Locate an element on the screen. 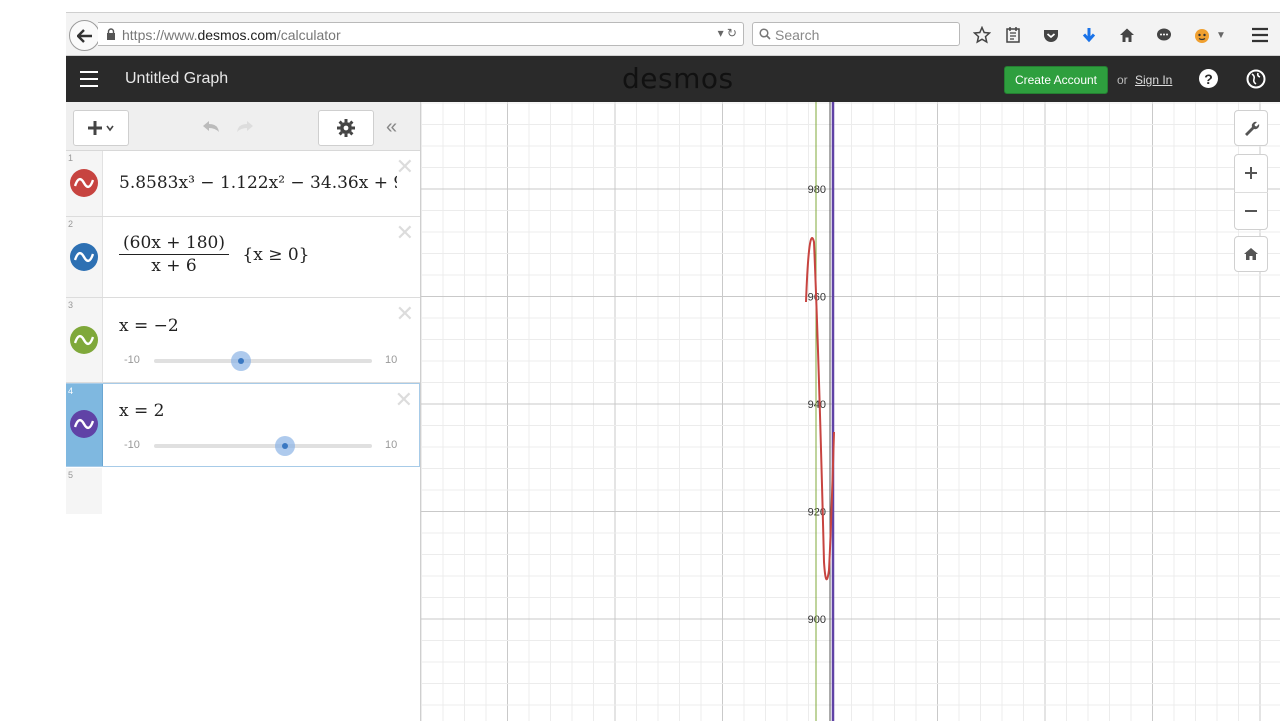 The height and width of the screenshot is (721, 1280). expression-number: 2 is located at coordinates (71, 224).